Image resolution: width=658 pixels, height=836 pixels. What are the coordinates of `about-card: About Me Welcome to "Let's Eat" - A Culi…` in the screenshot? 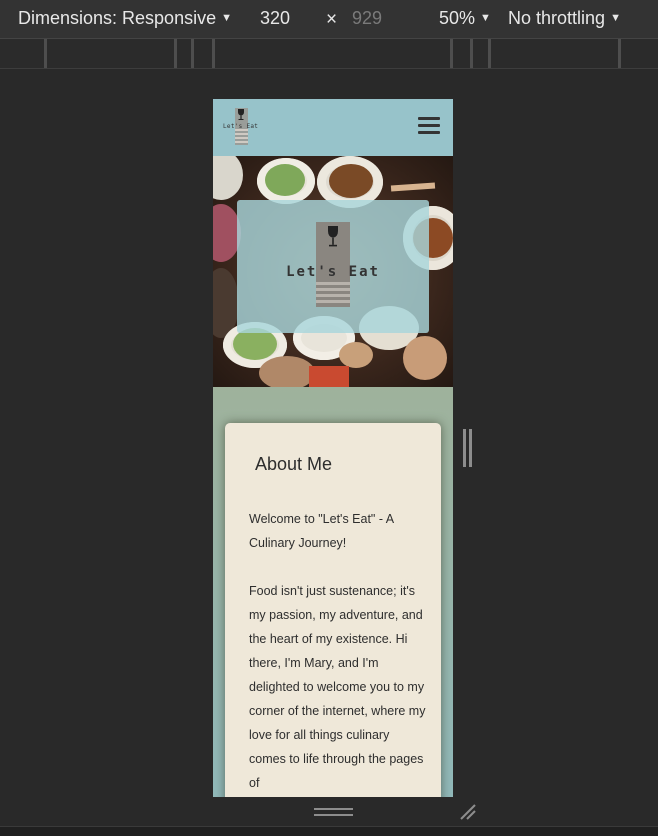 It's located at (333, 610).